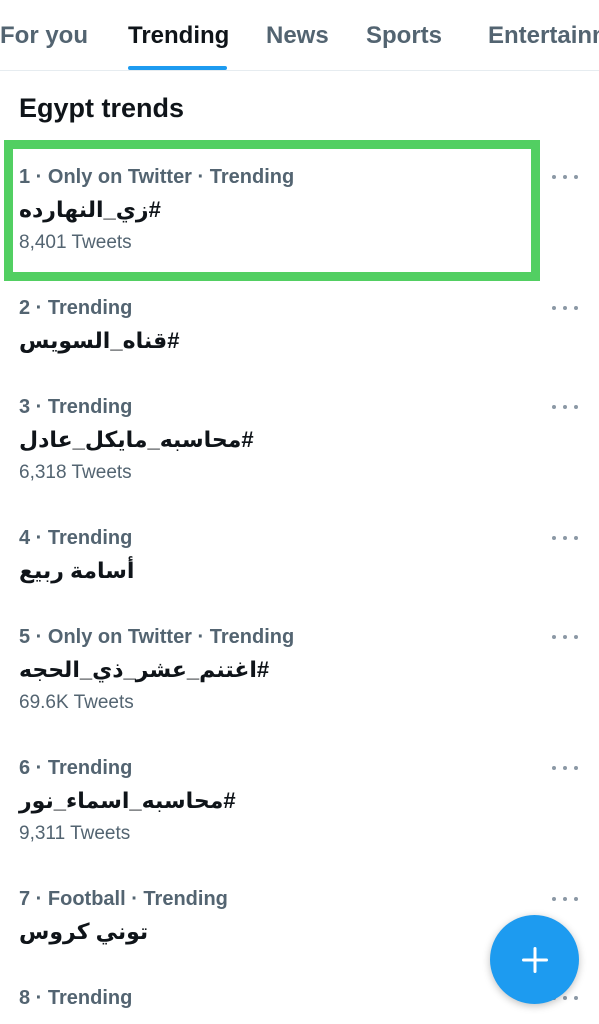 The height and width of the screenshot is (1024, 599). What do you see at coordinates (84, 931) in the screenshot?
I see `trend-name: توني كروس` at bounding box center [84, 931].